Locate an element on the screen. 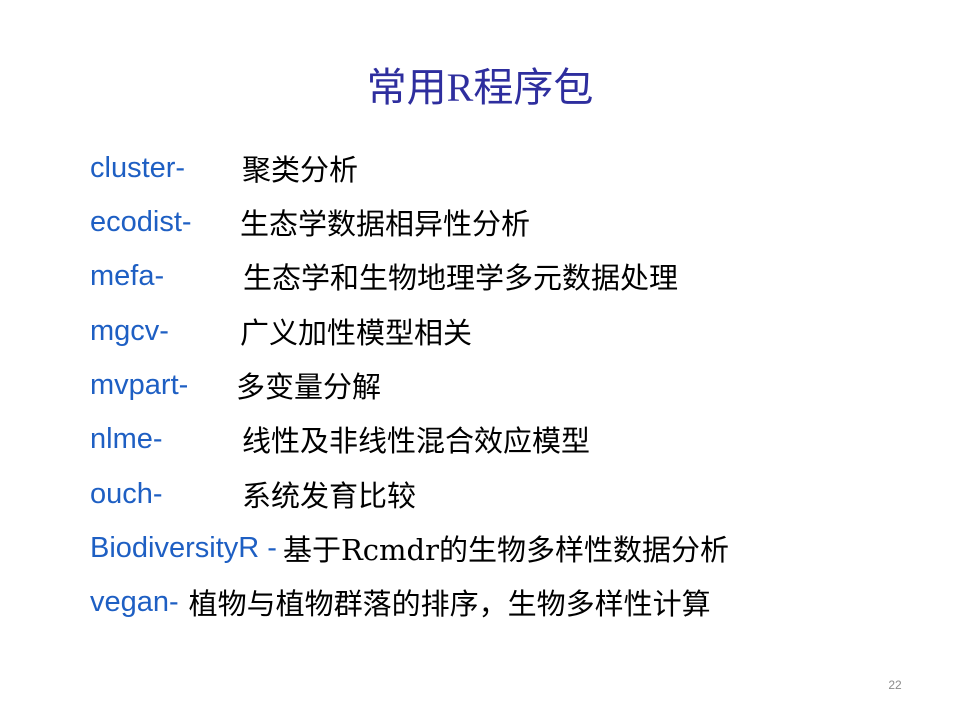 The width and height of the screenshot is (960, 720). slide-title: 常用R程序包 is located at coordinates (480, 88).